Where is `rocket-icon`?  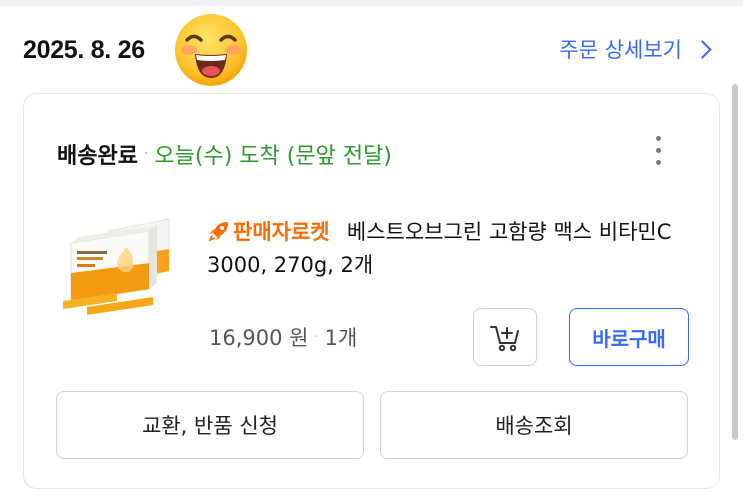 rocket-icon is located at coordinates (218, 232).